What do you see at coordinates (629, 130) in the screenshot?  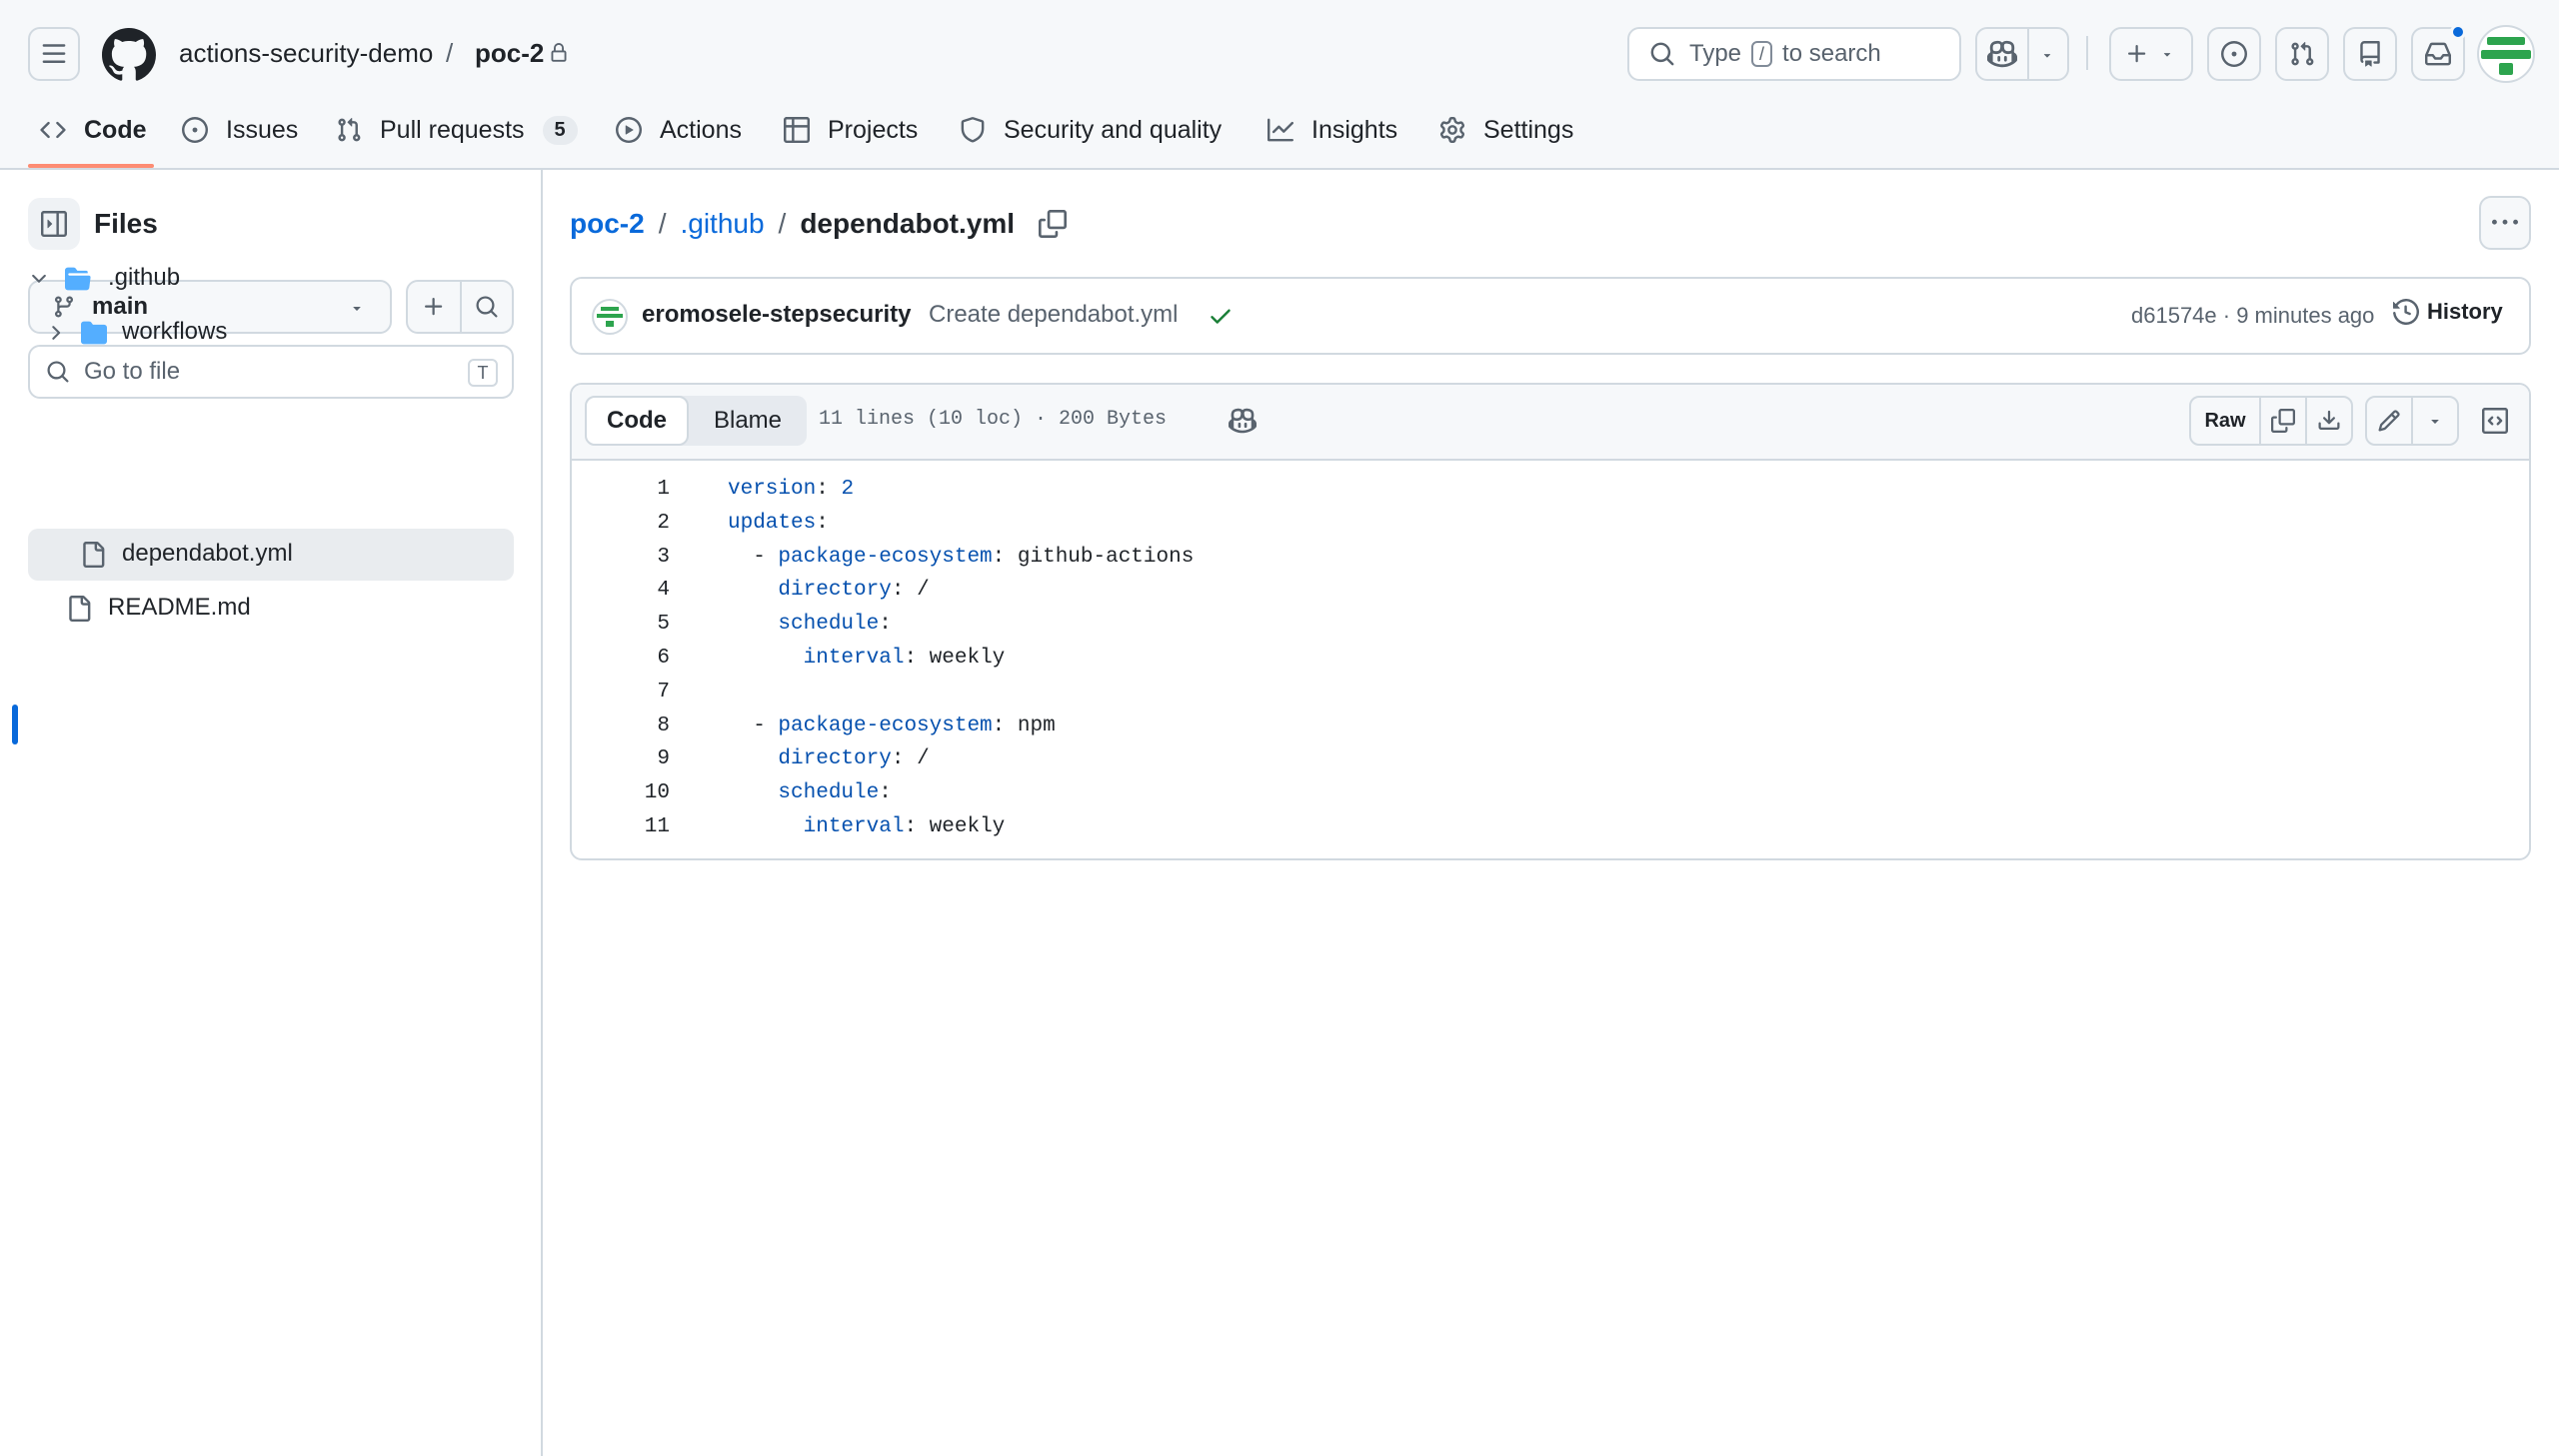 I see `play-icon` at bounding box center [629, 130].